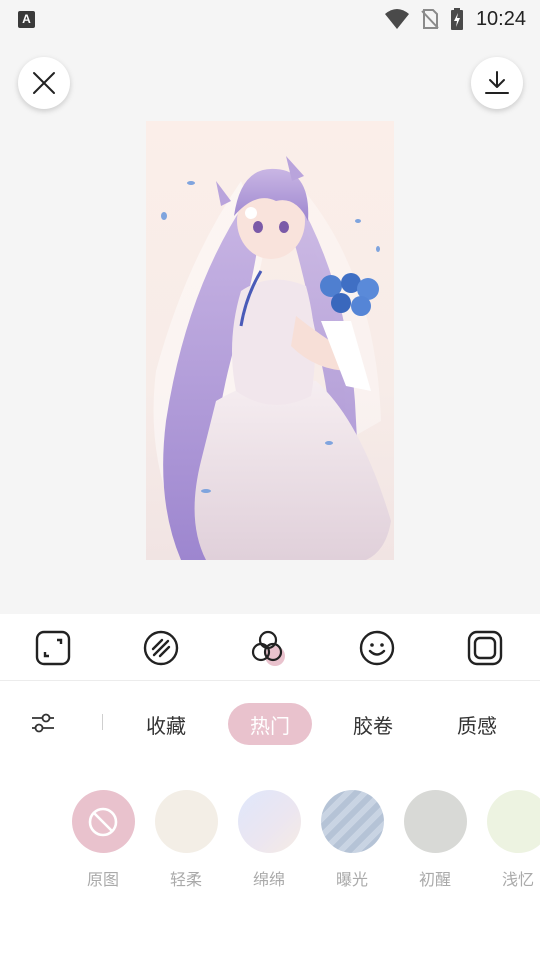 The image size is (540, 960). I want to click on filter-label: 轻柔, so click(185, 879).